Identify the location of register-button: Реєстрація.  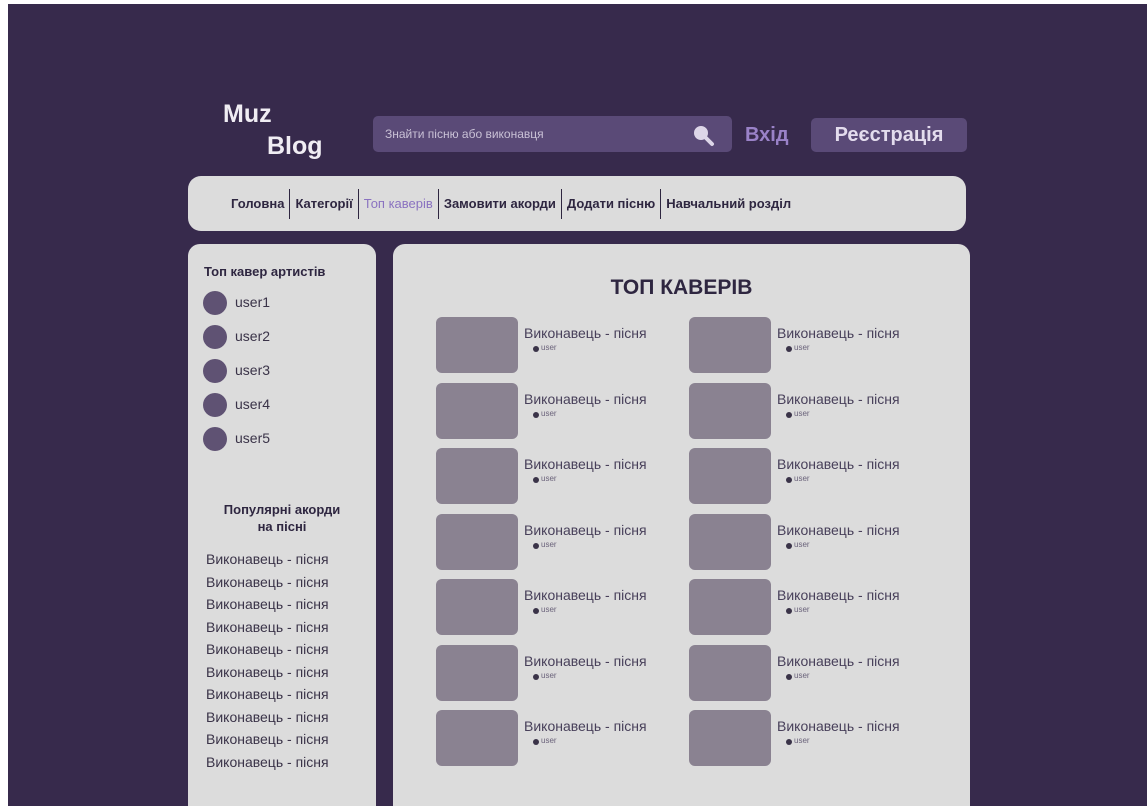
(889, 135).